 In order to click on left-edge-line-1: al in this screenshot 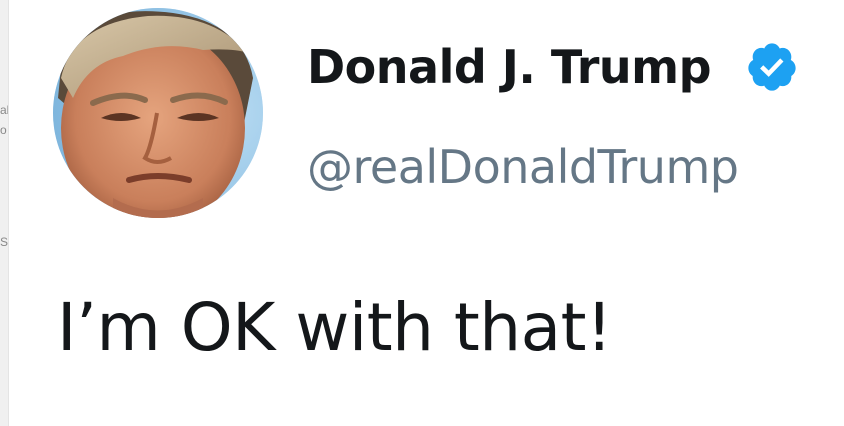, I will do `click(4, 110)`.